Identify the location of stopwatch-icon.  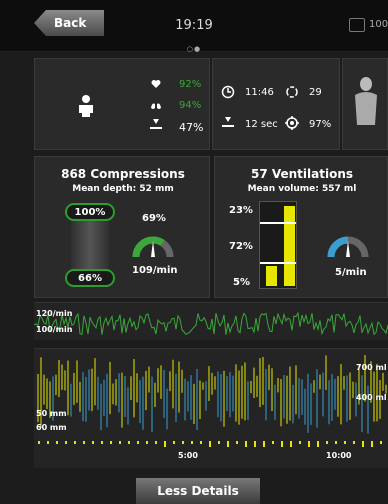
(228, 92).